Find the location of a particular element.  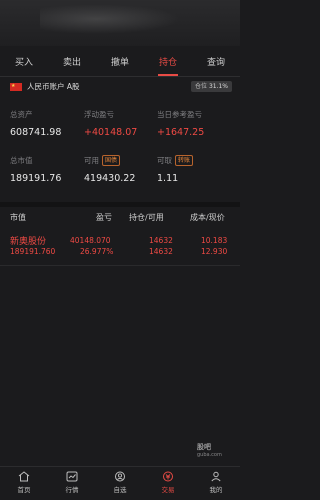

total-assets: 总资产 608741.98 is located at coordinates (35, 123).